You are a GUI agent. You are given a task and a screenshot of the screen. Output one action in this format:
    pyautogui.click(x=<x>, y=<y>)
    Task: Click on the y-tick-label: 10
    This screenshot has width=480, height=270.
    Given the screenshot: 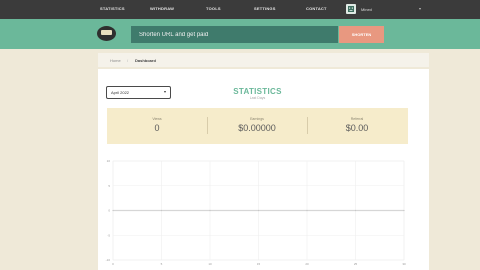 What is the action you would take?
    pyautogui.click(x=109, y=161)
    